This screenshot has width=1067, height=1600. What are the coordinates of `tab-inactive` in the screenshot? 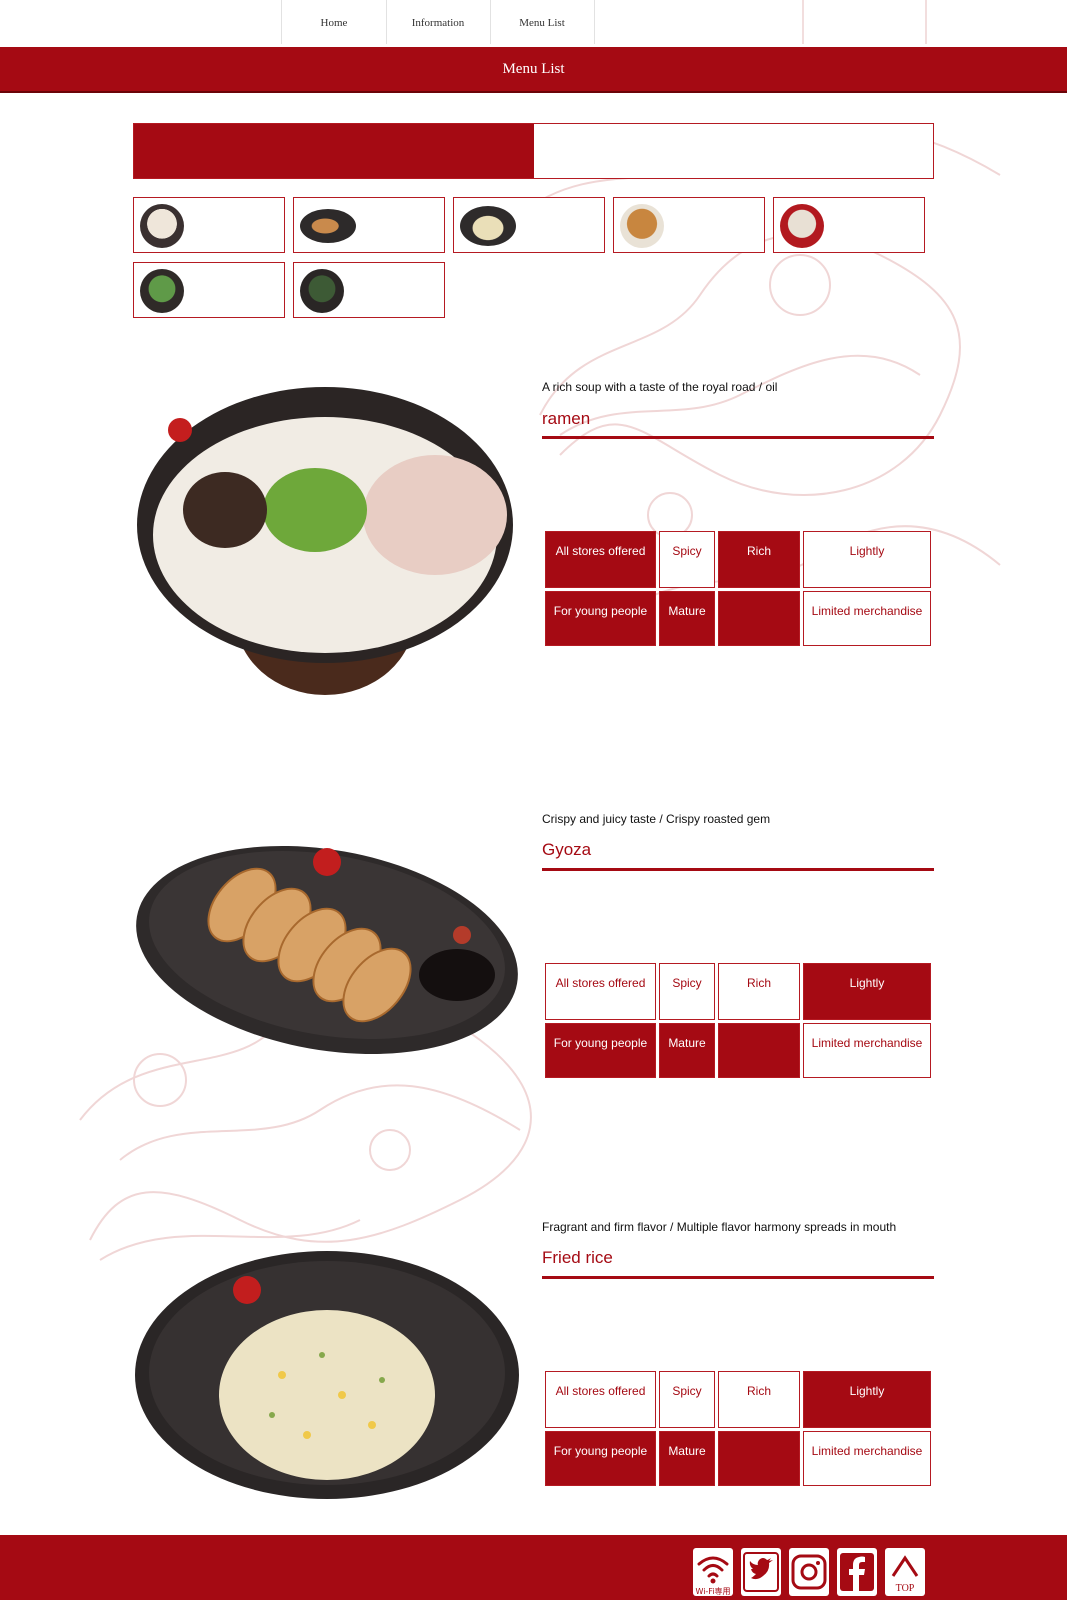 It's located at (733, 151).